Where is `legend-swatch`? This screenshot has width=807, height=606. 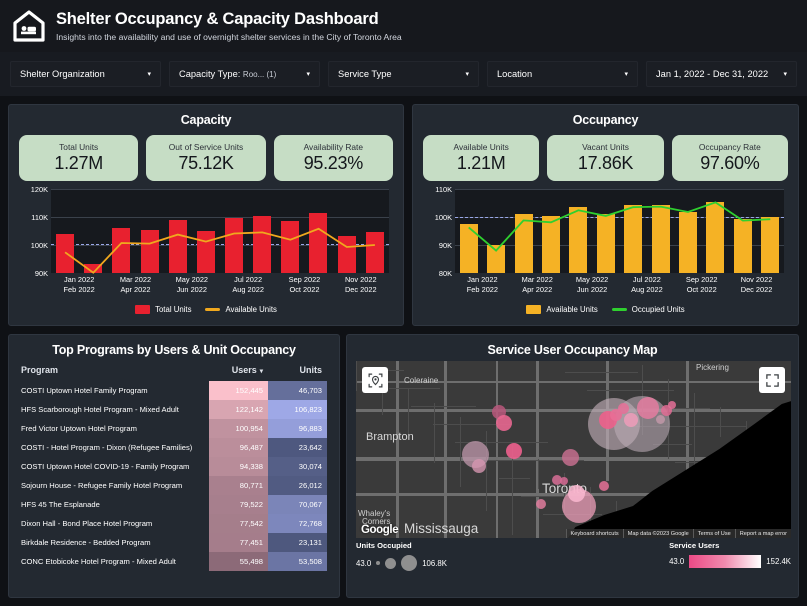 legend-swatch is located at coordinates (143, 309).